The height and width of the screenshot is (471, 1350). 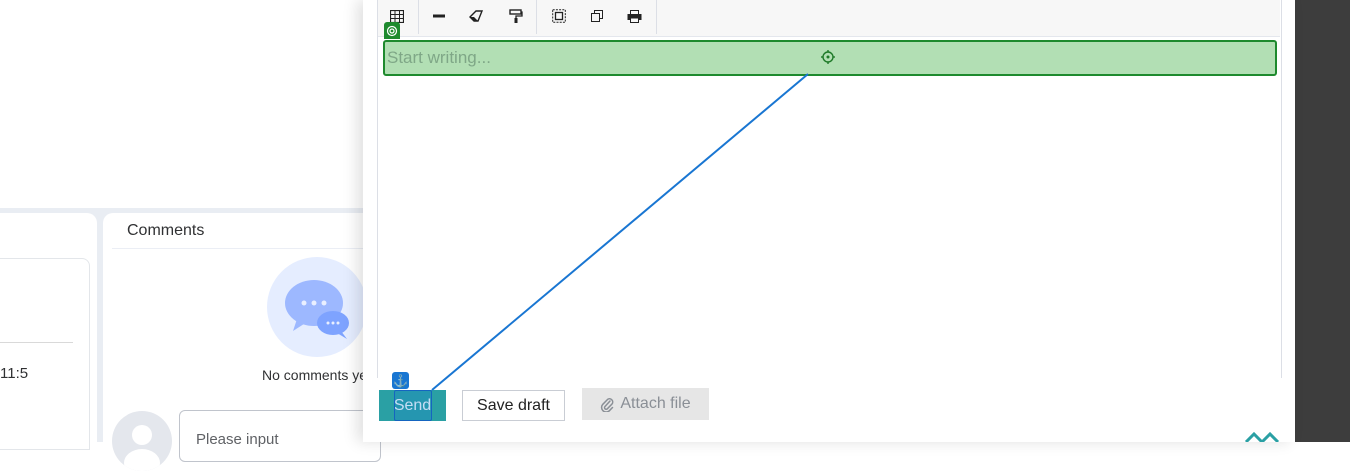 What do you see at coordinates (280, 436) in the screenshot?
I see `comment-input: Please input` at bounding box center [280, 436].